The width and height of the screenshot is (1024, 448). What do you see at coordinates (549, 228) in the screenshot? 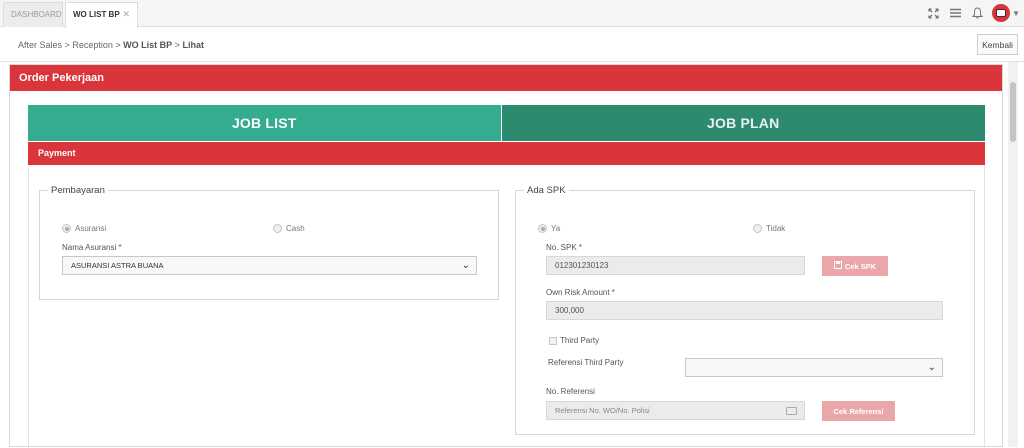
I see `radio-ya: Ya` at bounding box center [549, 228].